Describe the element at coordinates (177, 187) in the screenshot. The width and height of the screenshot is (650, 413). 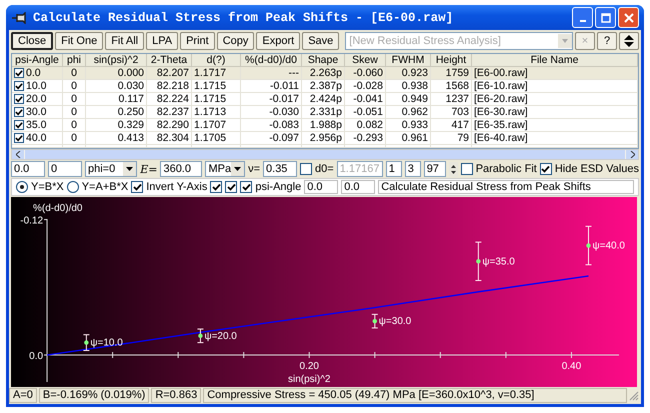
I see `checkbox-label: Invert Y-Axis` at that location.